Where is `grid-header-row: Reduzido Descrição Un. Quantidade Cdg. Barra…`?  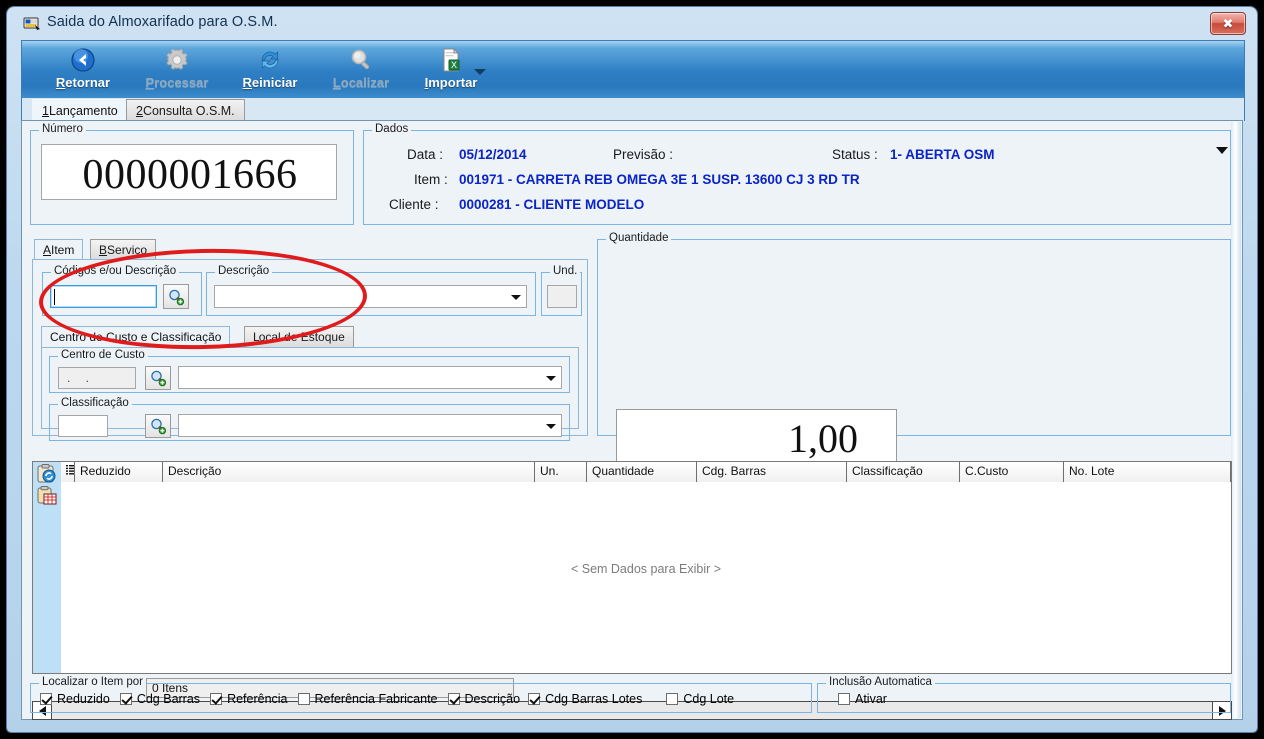
grid-header-row: Reduzido Descrição Un. Quantidade Cdg. Barra… is located at coordinates (646, 472).